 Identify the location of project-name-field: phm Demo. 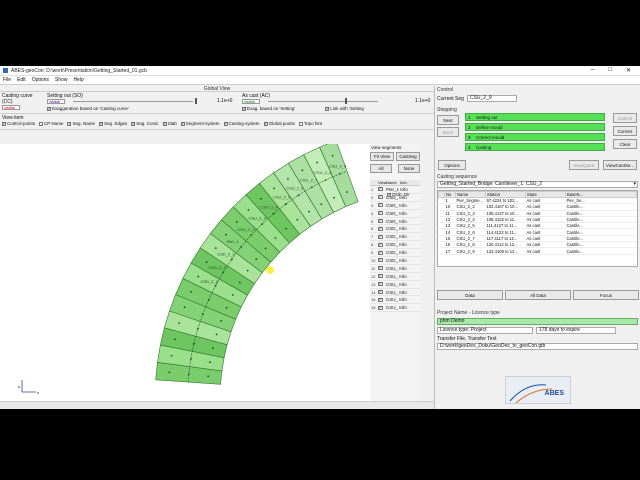
(537, 321).